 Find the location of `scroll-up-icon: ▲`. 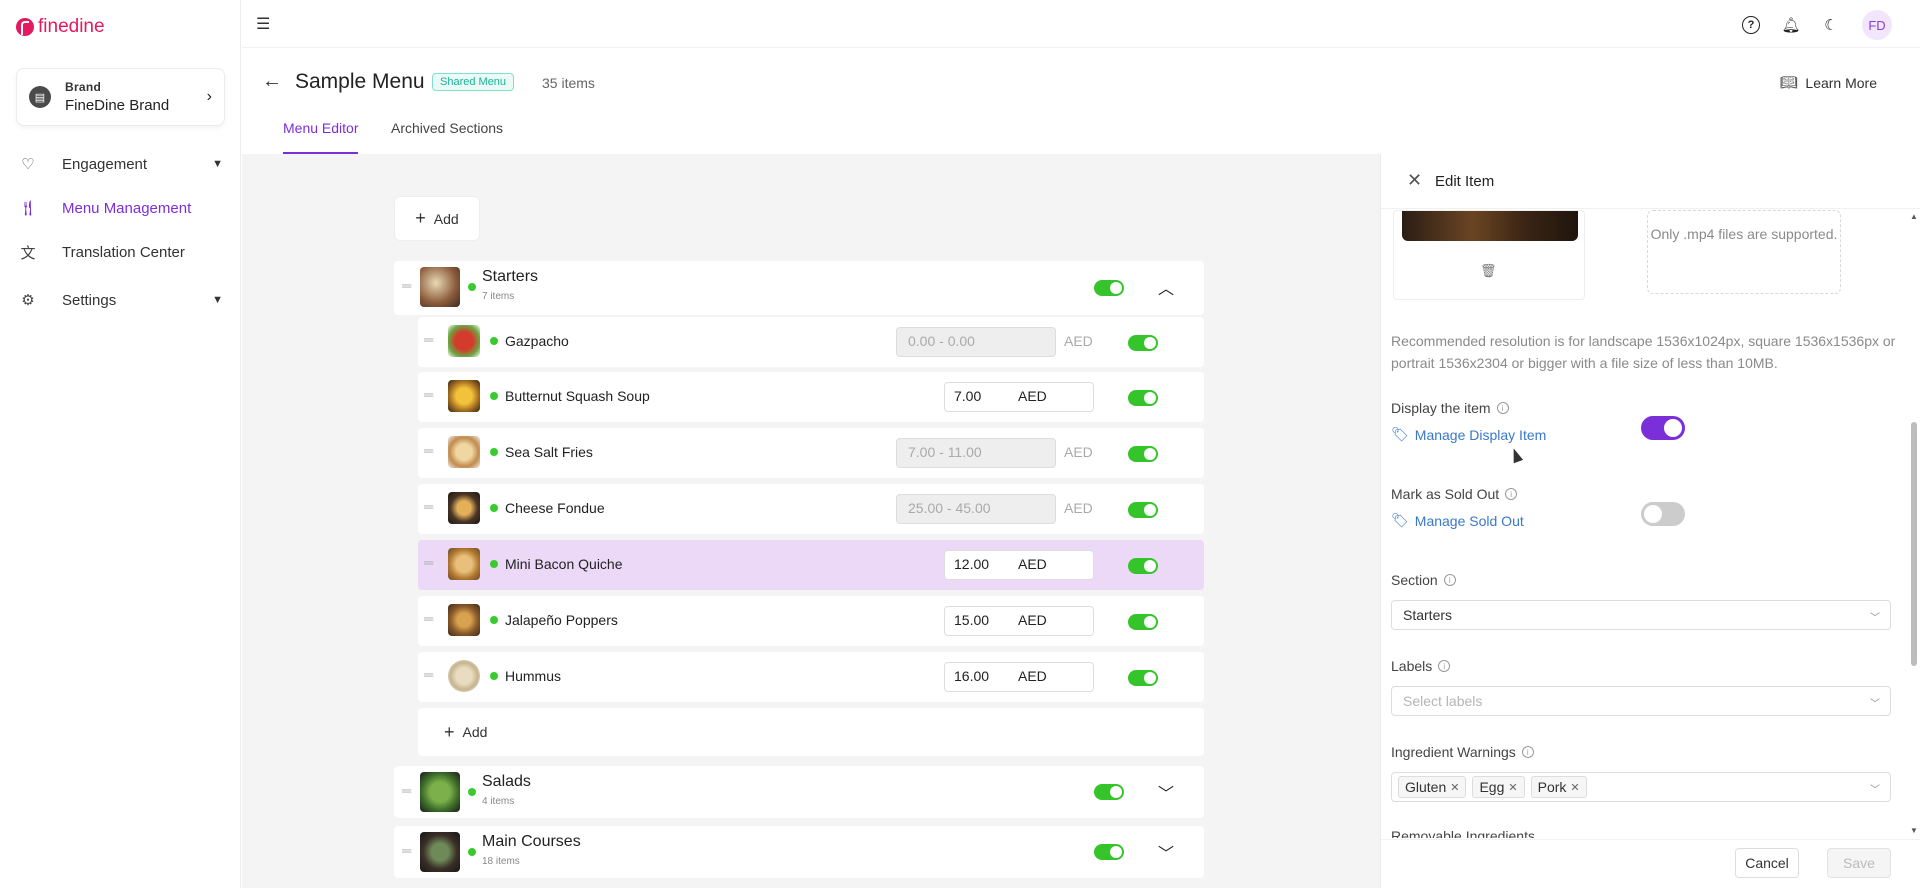

scroll-up-icon: ▲ is located at coordinates (1914, 216).